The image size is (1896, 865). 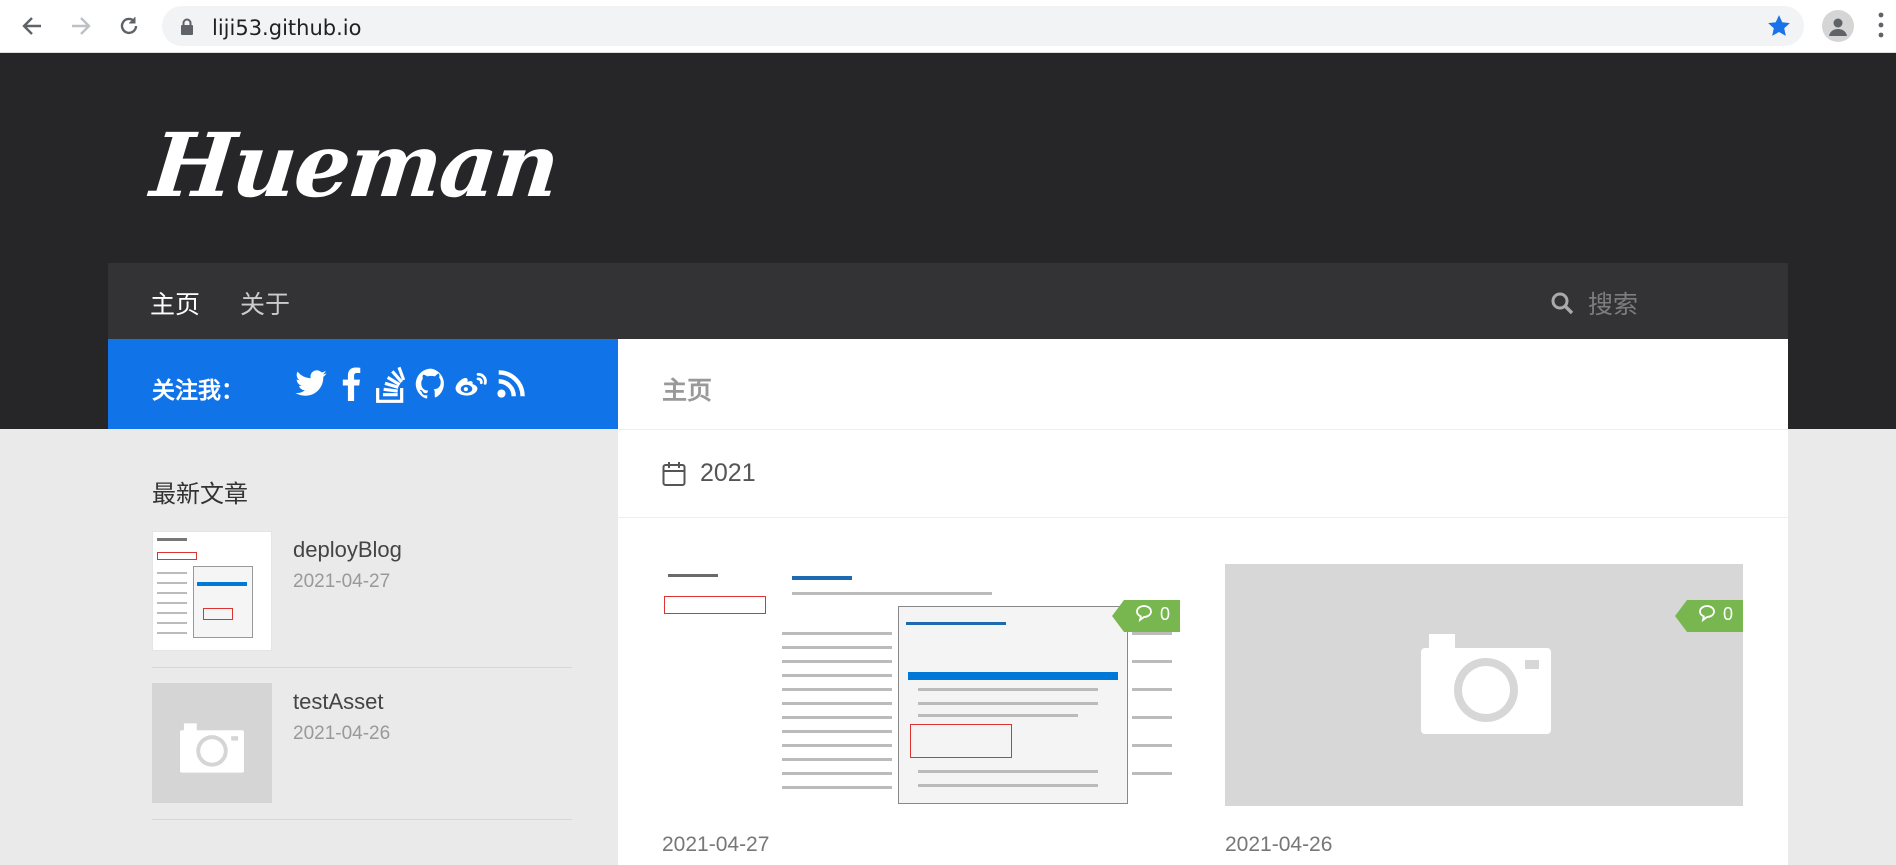 I want to click on arrow-right-icon, so click(x=81, y=26).